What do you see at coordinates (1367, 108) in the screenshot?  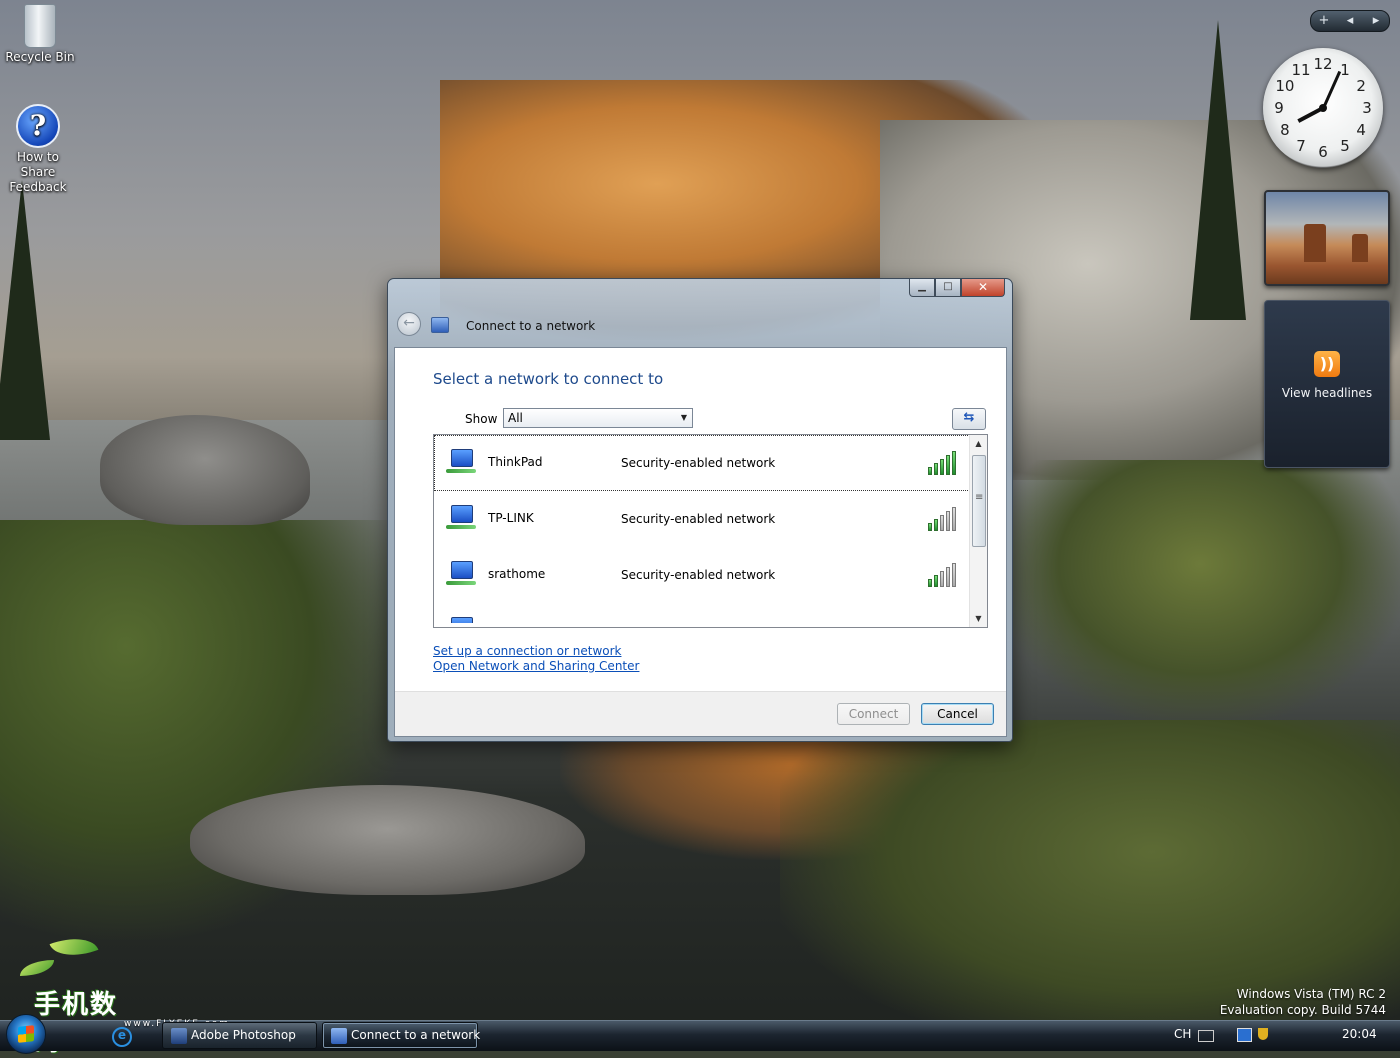 I see `clock-numeral: 3` at bounding box center [1367, 108].